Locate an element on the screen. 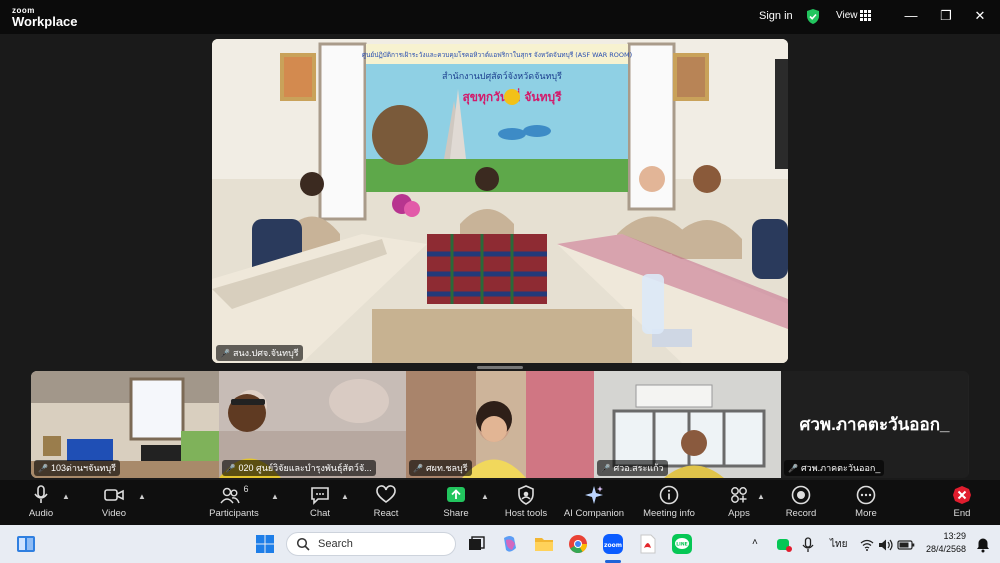 The image size is (1000, 563). file-explorer-icon is located at coordinates (544, 544).